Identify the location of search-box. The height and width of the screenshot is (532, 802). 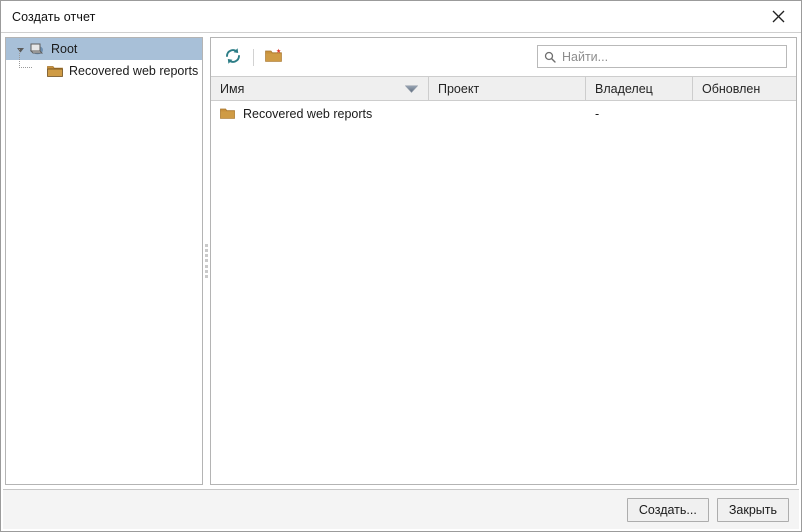
(662, 56).